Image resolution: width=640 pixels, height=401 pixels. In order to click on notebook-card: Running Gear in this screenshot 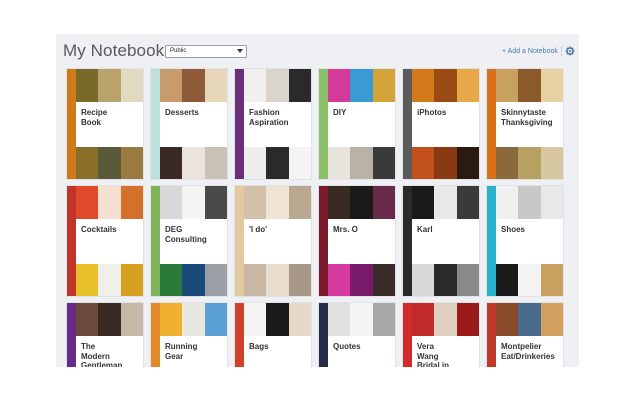, I will do `click(189, 335)`.